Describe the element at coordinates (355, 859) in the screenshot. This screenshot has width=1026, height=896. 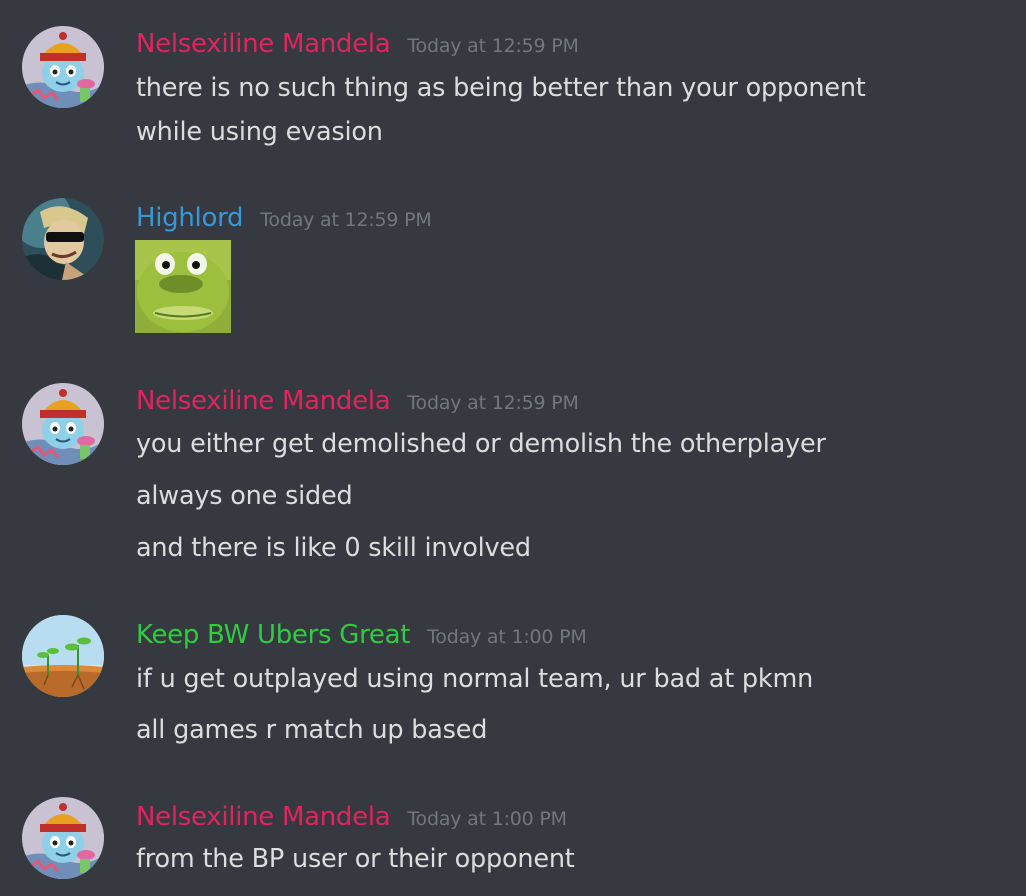
I see `message-text: from the BP user or their opponent` at that location.